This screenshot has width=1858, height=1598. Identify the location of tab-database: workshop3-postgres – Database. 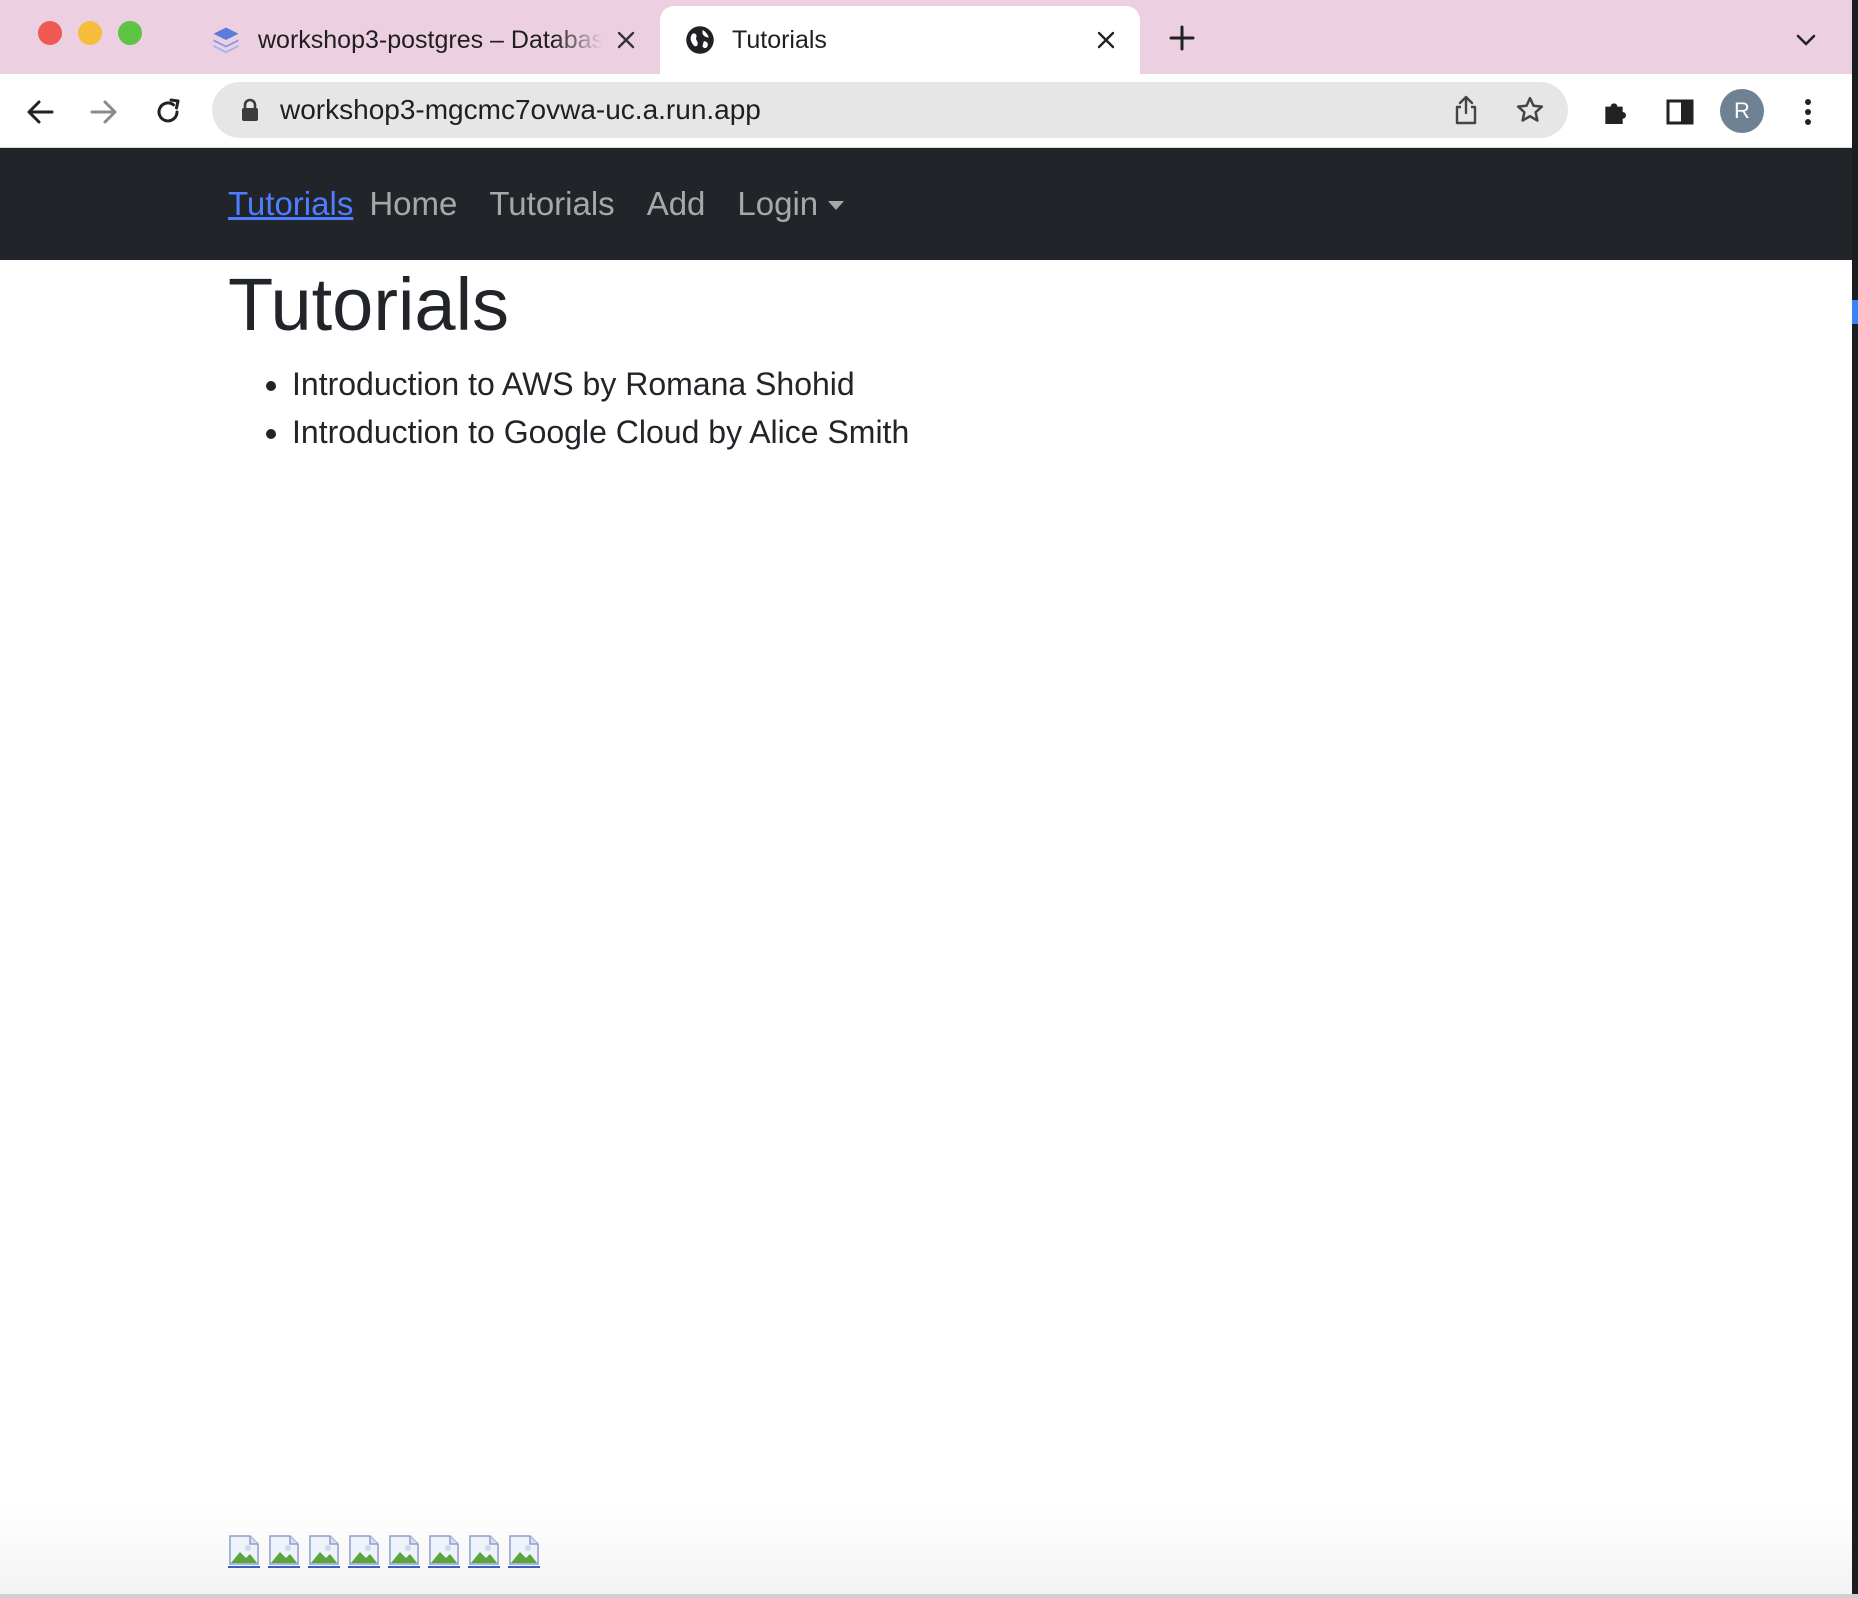
(425, 40).